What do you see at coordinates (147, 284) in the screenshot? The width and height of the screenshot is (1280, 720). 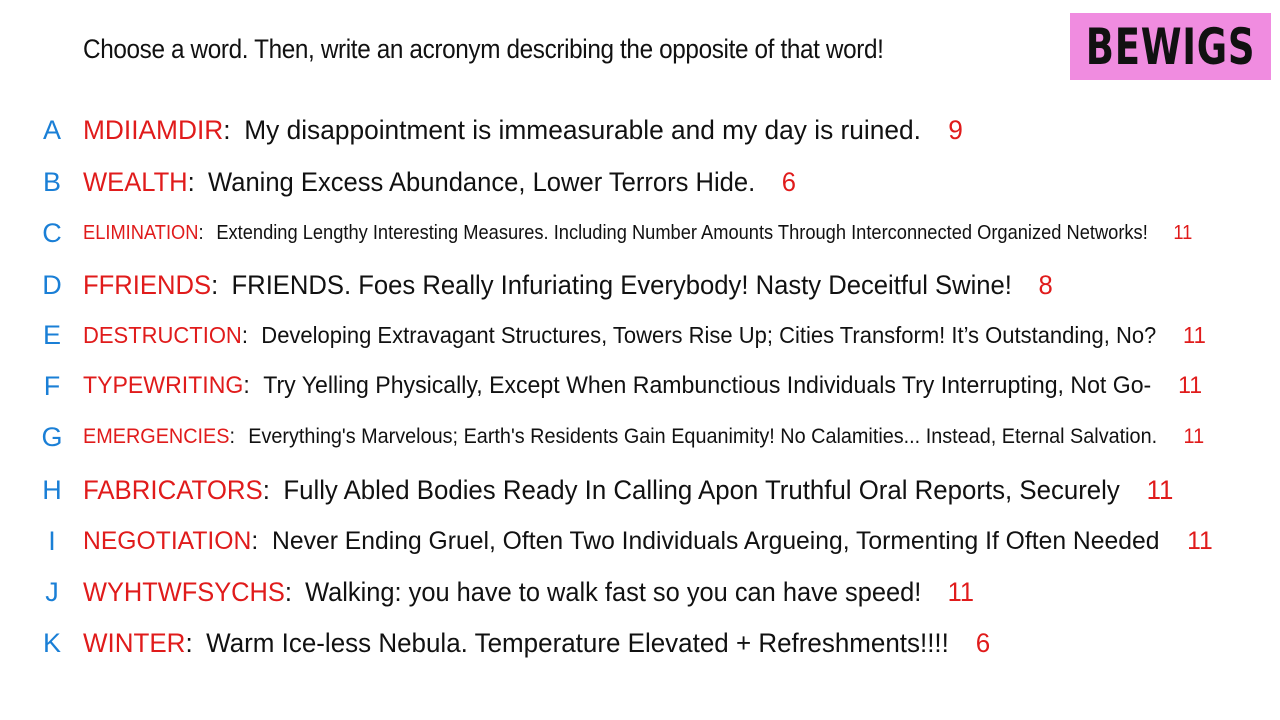 I see `item-word: FFRIENDS` at bounding box center [147, 284].